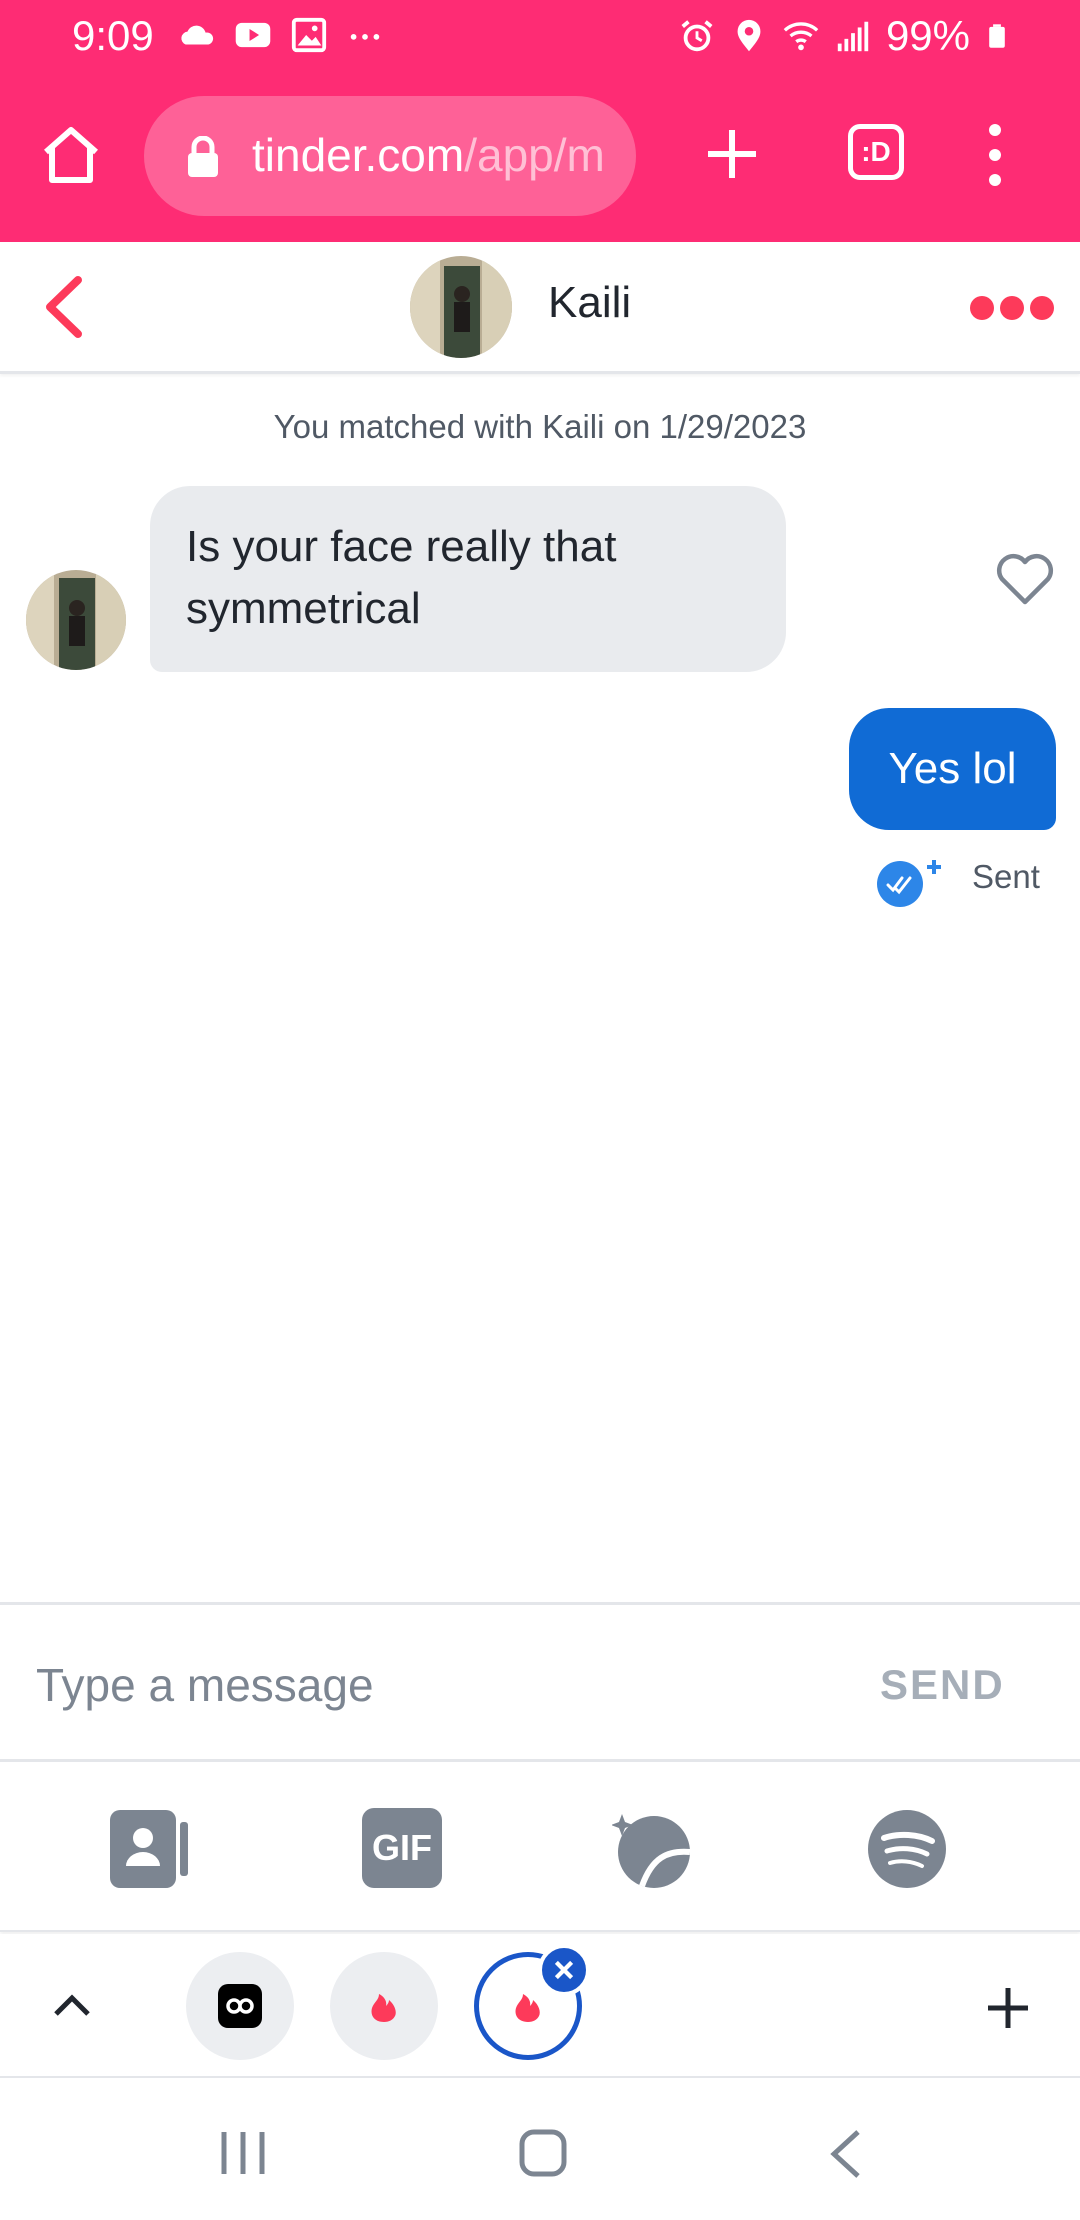 Image resolution: width=1080 pixels, height=2220 pixels. Describe the element at coordinates (1013, 308) in the screenshot. I see `more-options-icon` at that location.